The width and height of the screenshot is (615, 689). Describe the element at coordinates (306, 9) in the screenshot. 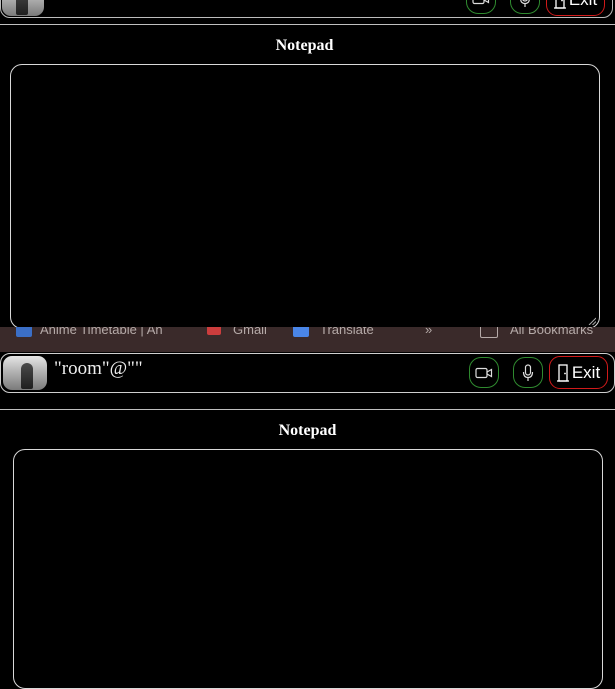

I see `top-header: Exit` at that location.